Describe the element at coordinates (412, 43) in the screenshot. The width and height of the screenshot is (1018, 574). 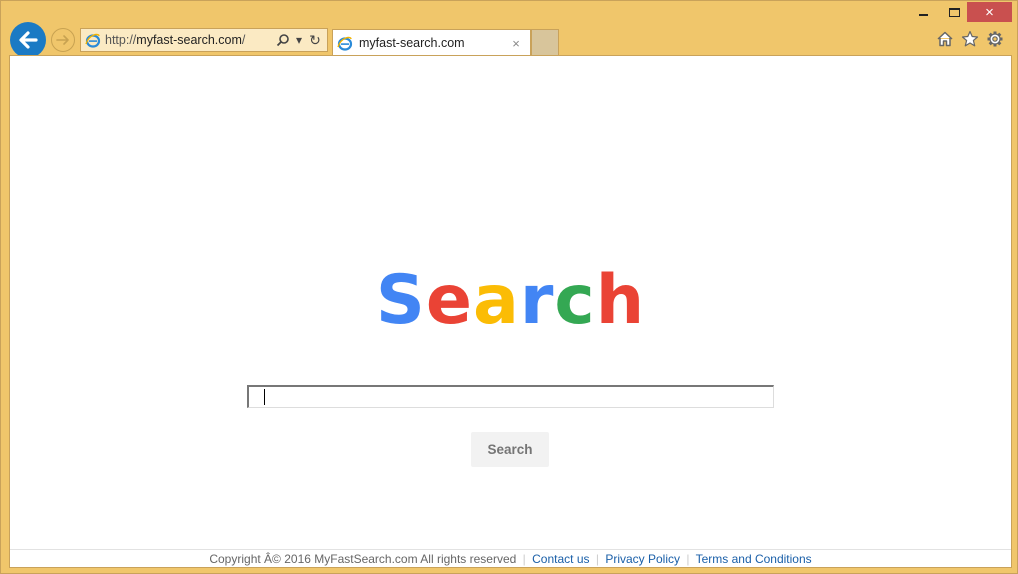
I see `tab-title: myfast-search.com` at that location.